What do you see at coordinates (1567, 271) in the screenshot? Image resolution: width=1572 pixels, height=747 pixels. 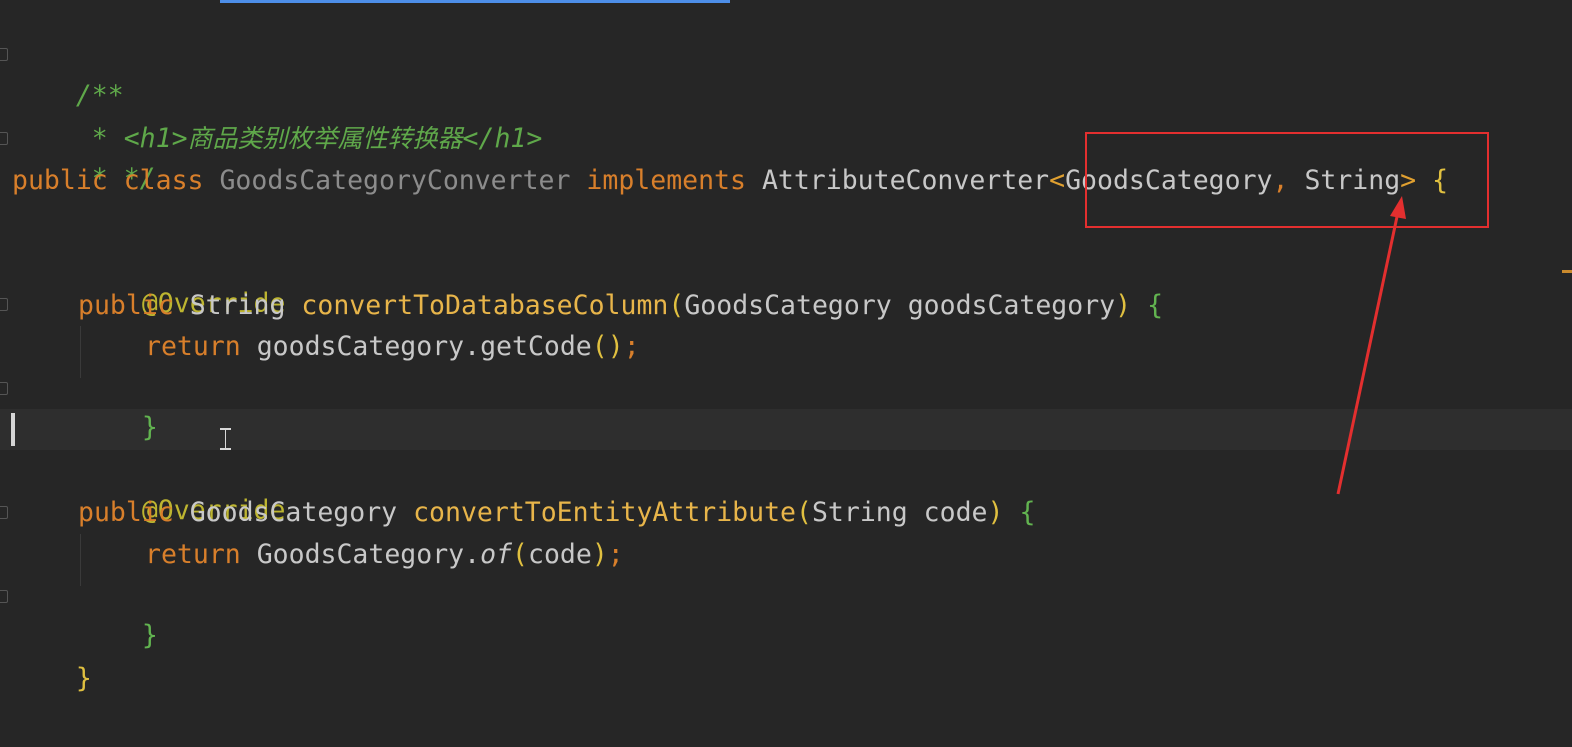 I see `scrollbar-marker` at bounding box center [1567, 271].